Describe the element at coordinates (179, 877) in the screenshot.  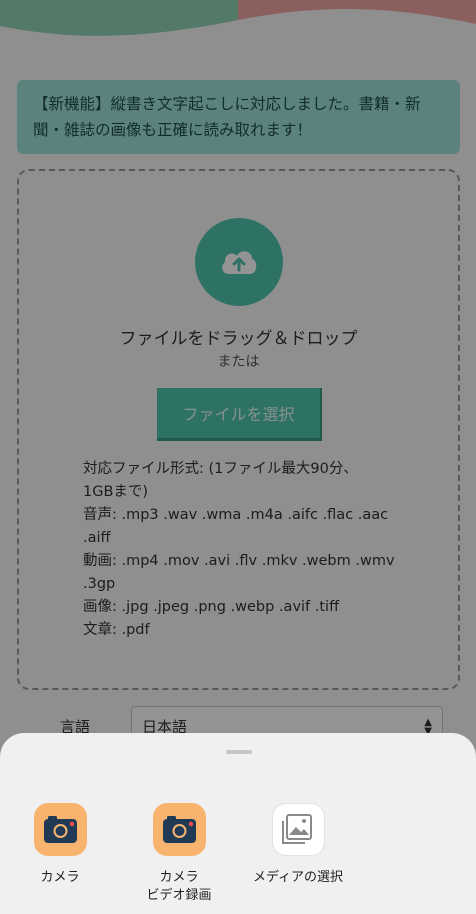
I see `video-record-option-label: カメラ` at that location.